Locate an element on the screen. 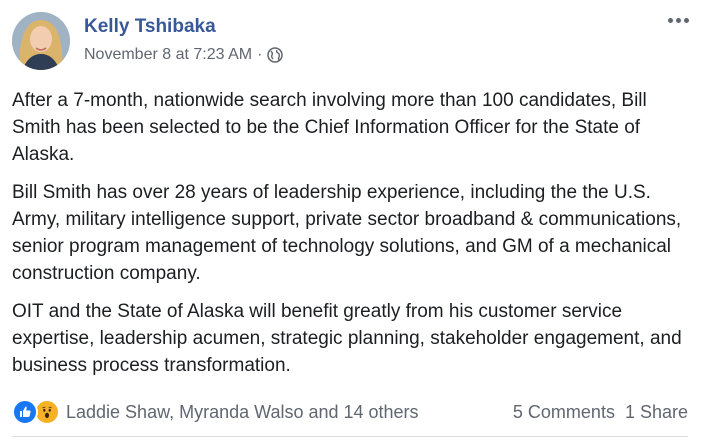  globe-icon is located at coordinates (275, 55).